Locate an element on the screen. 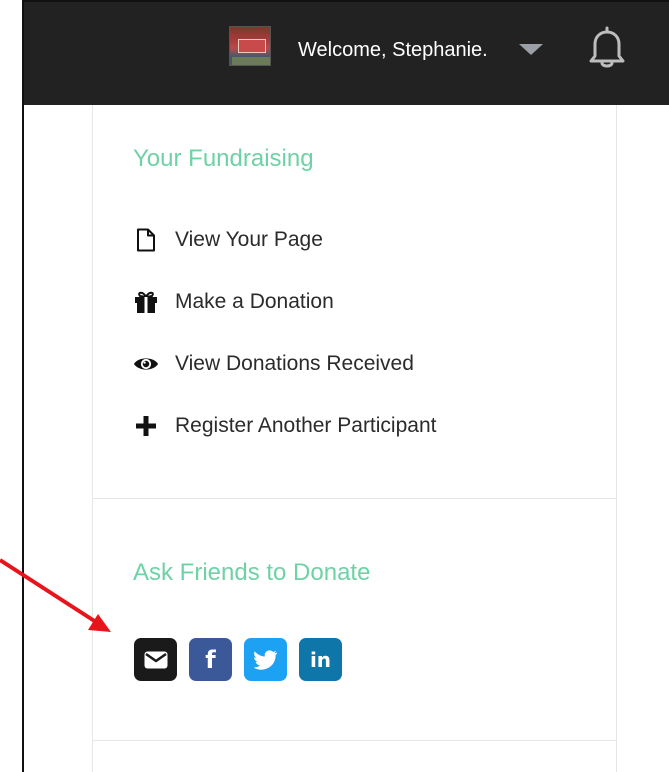  twitter-share-button is located at coordinates (265, 659).